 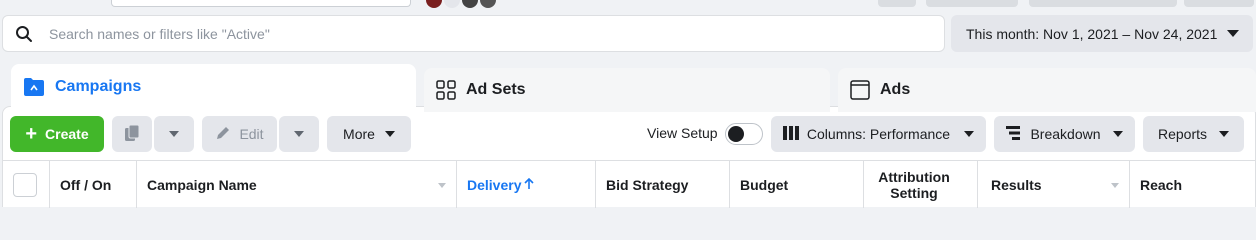 I want to click on view-setup-toggle, so click(x=744, y=134).